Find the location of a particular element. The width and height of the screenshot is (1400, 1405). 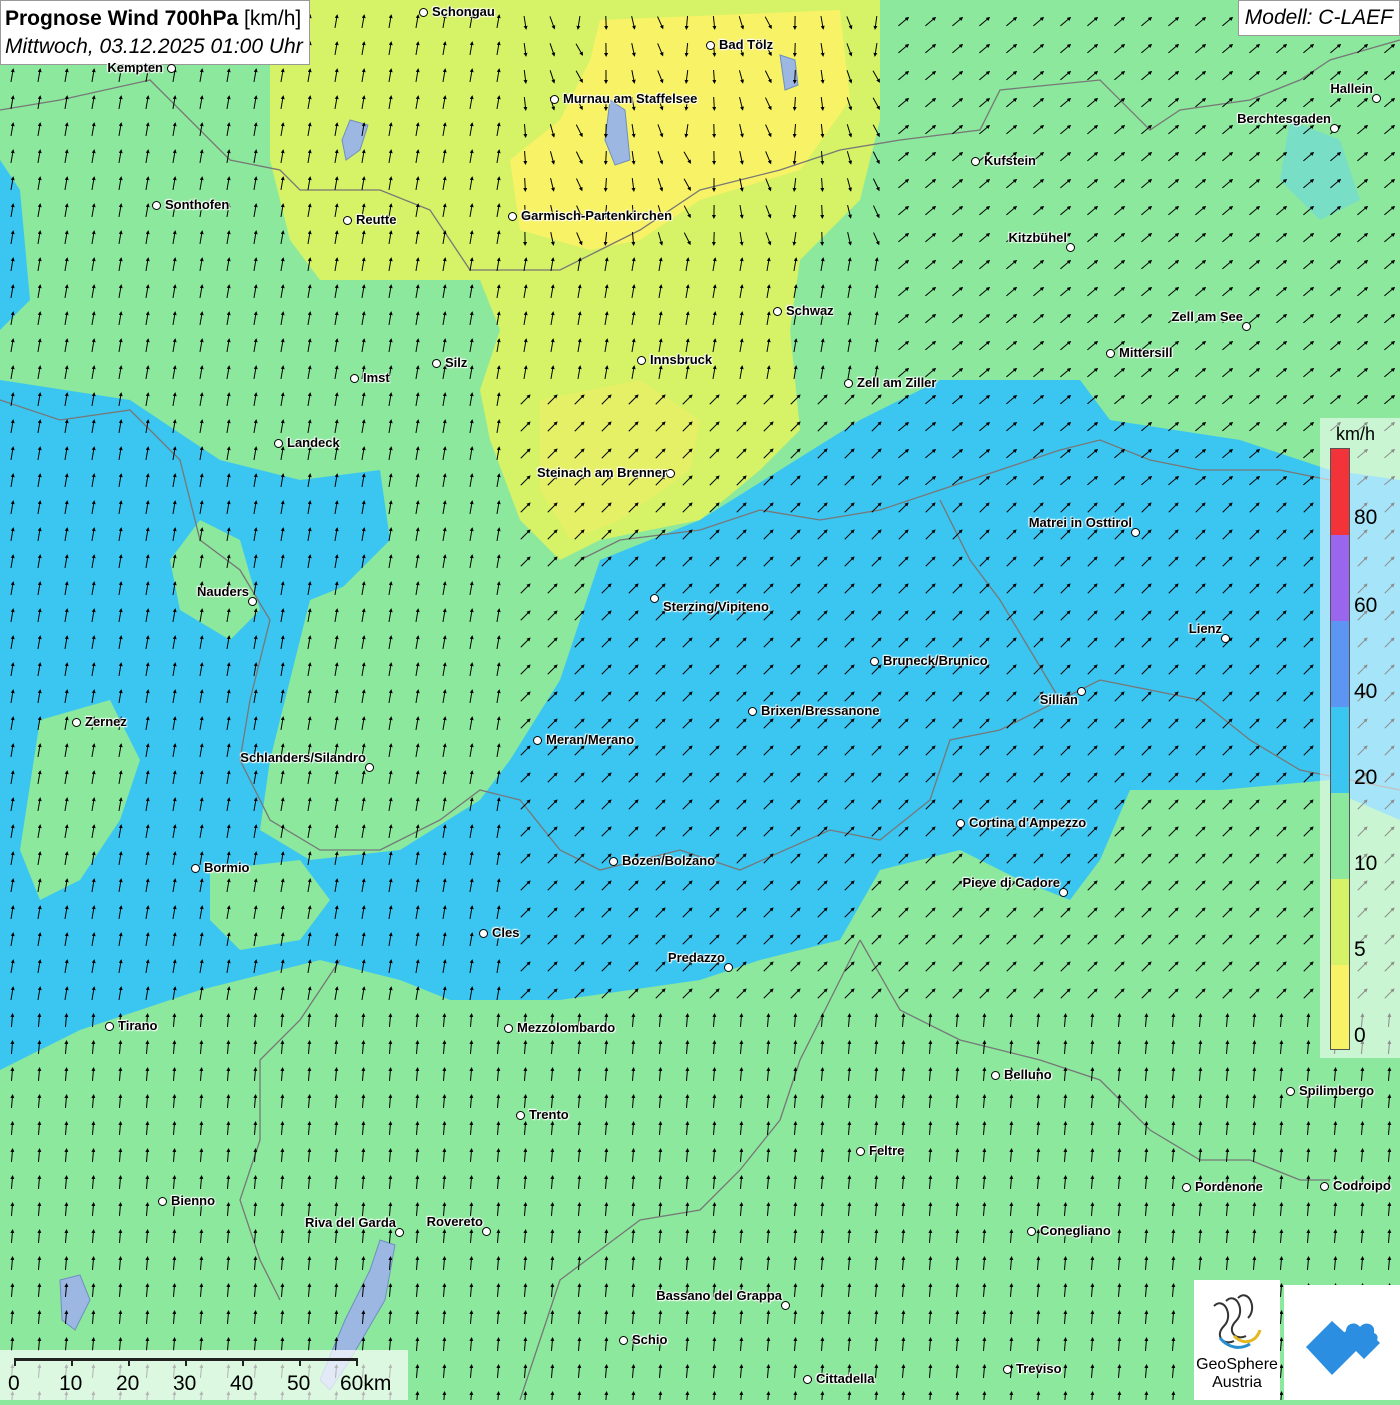

city-label: Schio is located at coordinates (649, 1339).